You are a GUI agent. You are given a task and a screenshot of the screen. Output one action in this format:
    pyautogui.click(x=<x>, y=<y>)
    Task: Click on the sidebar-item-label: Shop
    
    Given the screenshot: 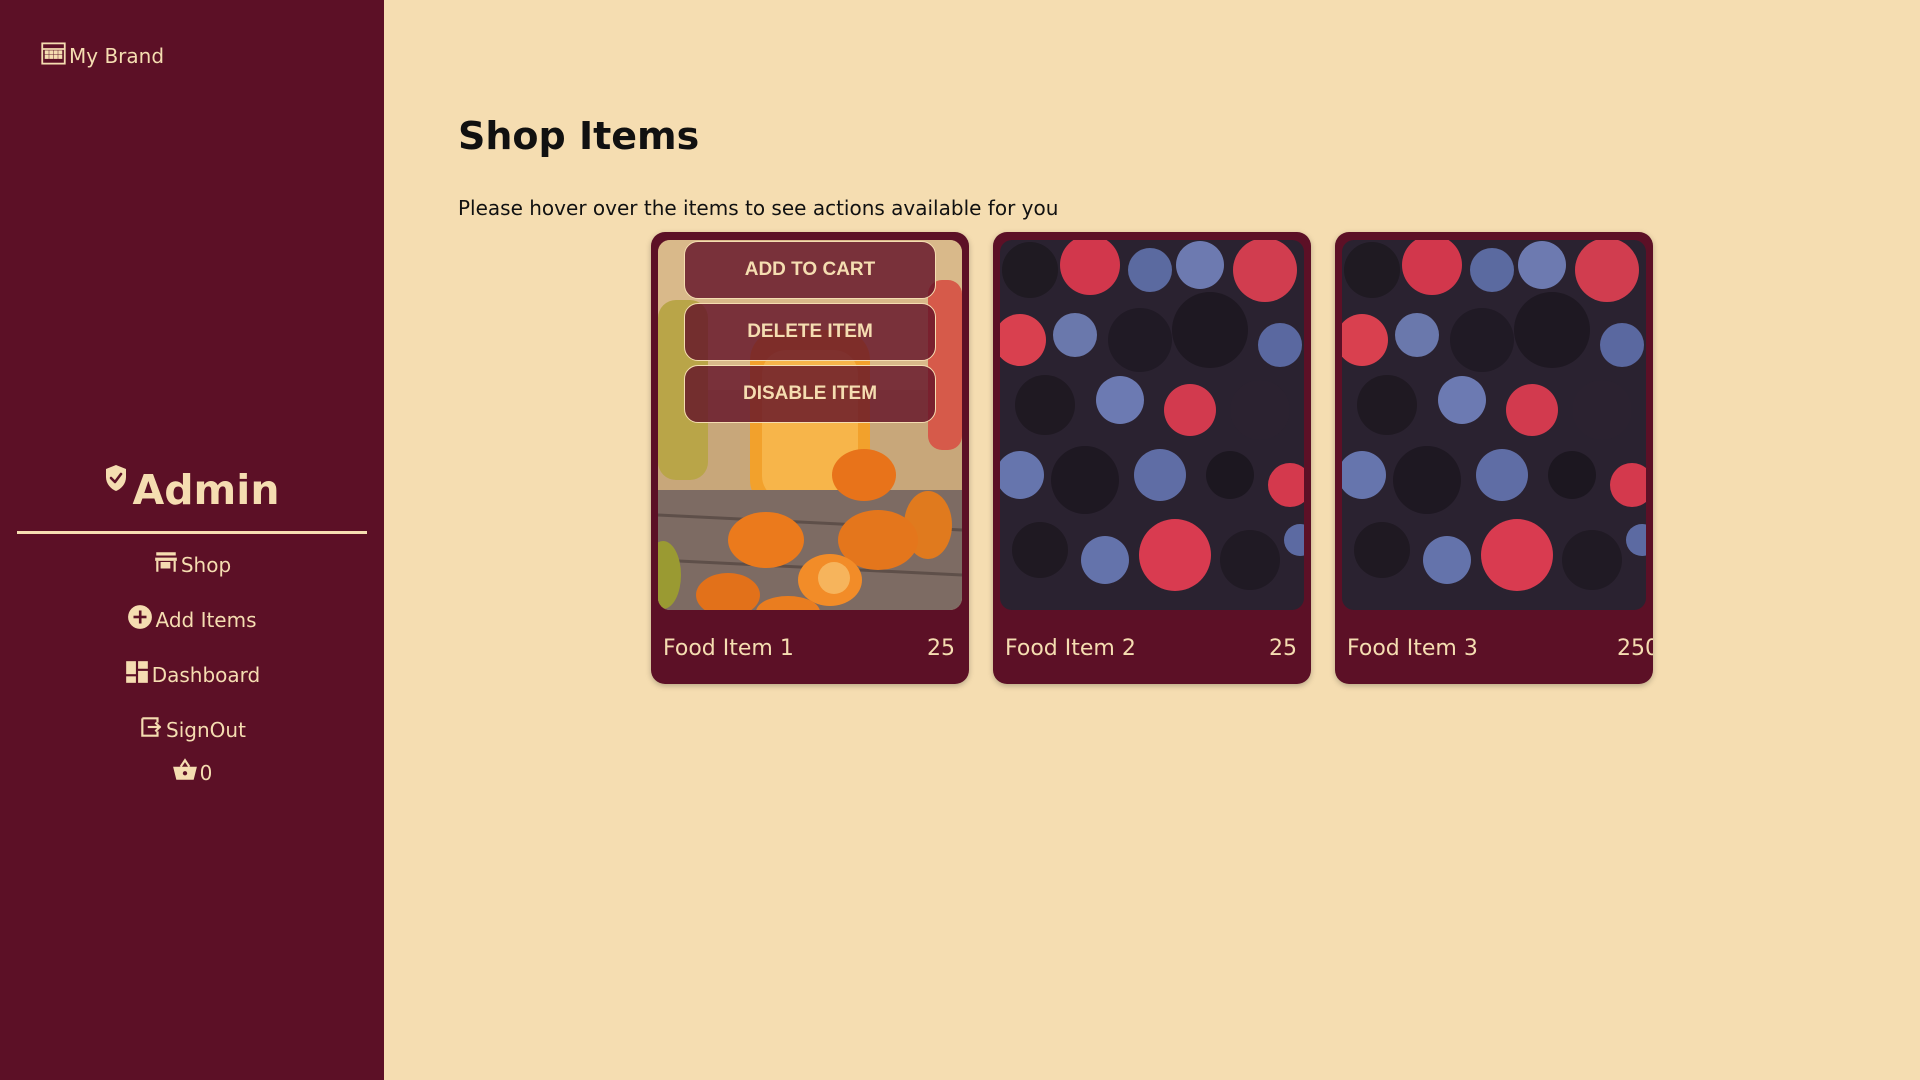 What is the action you would take?
    pyautogui.click(x=206, y=564)
    